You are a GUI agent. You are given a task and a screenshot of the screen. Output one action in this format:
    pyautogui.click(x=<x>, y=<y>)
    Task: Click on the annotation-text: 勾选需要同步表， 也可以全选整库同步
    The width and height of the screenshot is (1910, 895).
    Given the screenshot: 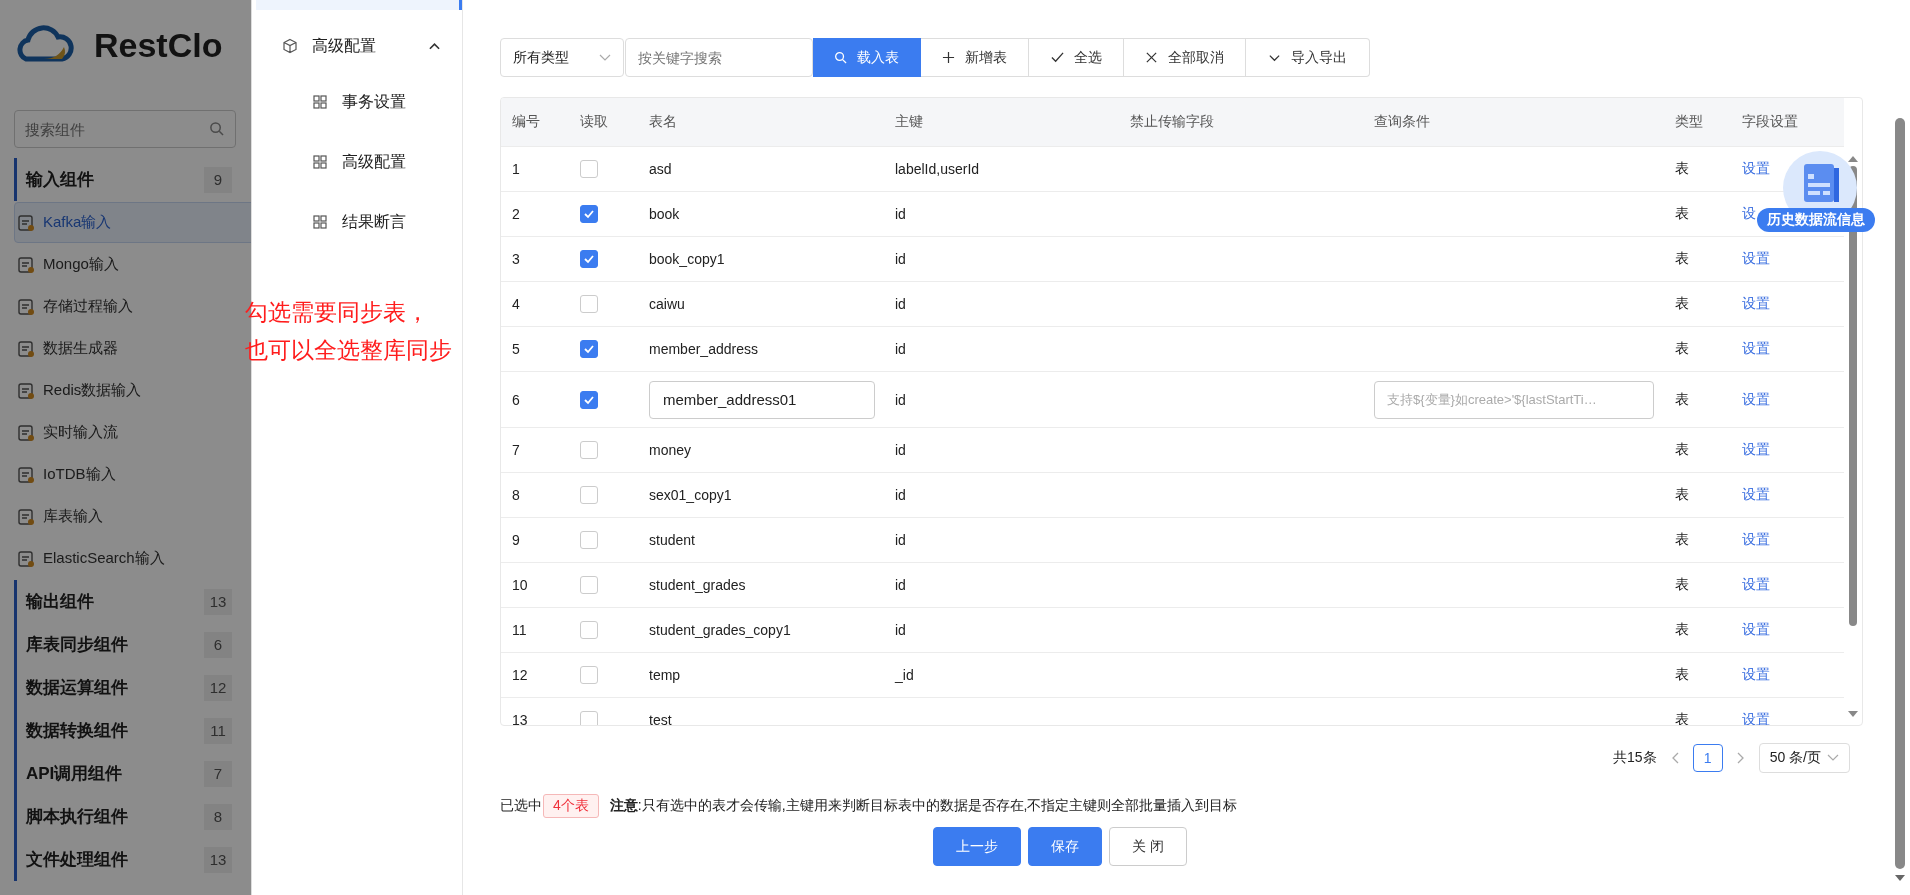 What is the action you would take?
    pyautogui.click(x=348, y=331)
    